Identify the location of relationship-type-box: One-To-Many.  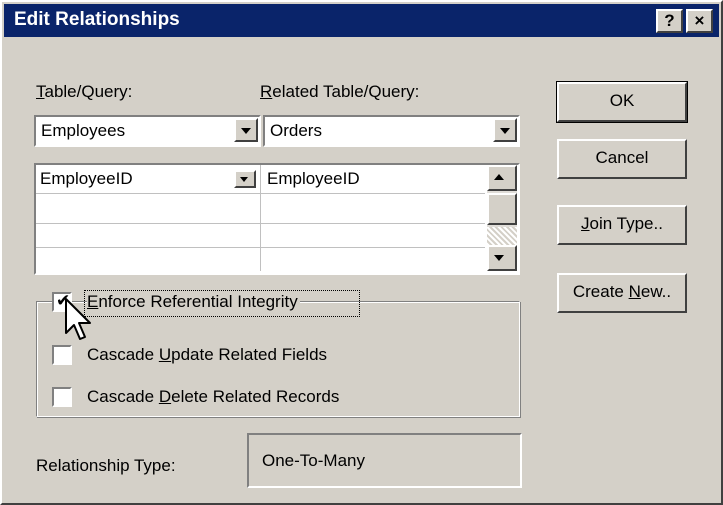
(384, 460).